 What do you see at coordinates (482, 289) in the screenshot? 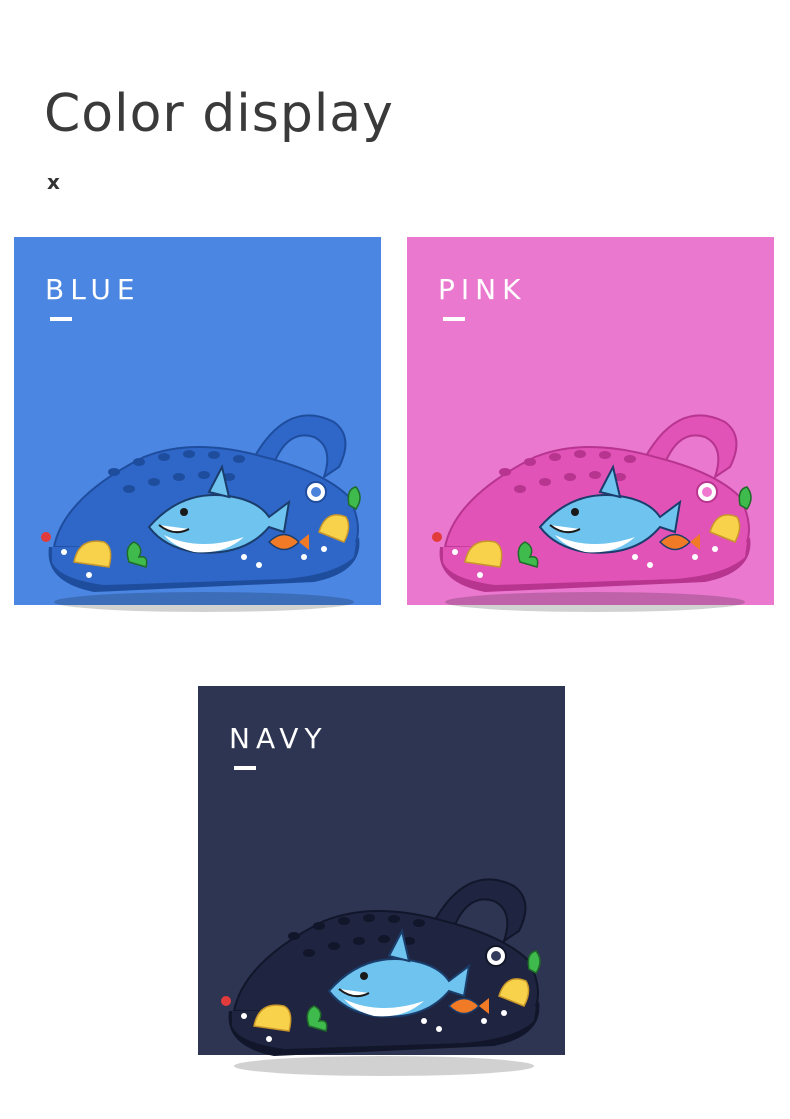
I see `color-label: PINK` at bounding box center [482, 289].